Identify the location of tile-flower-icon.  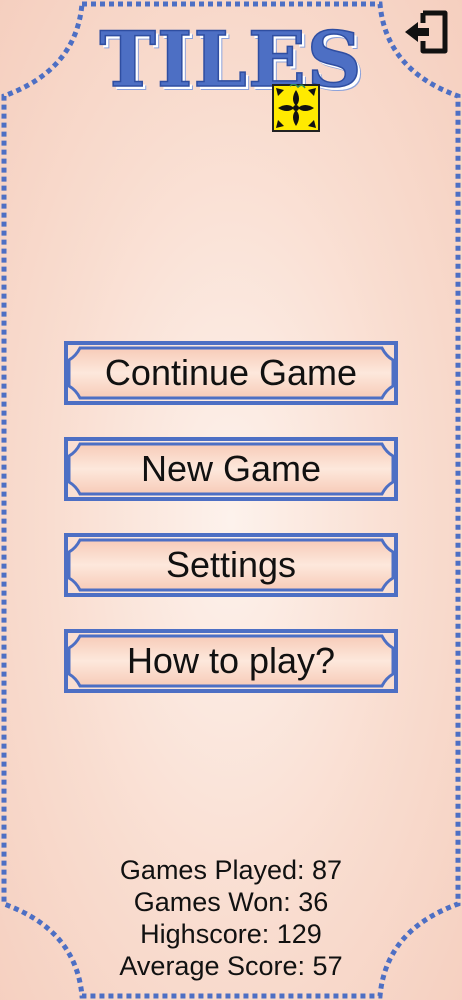
(296, 107).